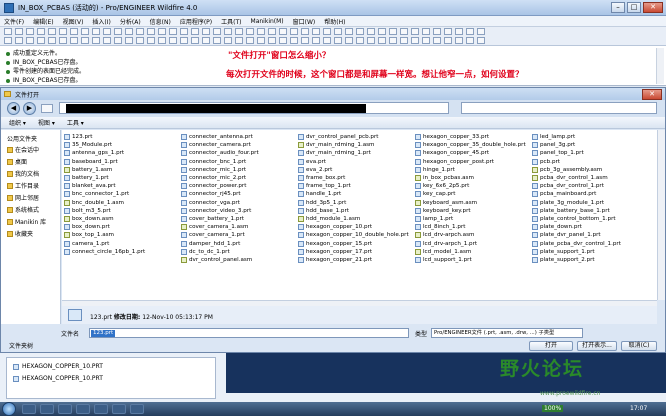 Image resolution: width=666 pixels, height=416 pixels. What do you see at coordinates (241, 235) in the screenshot?
I see `file-item: cover_camera_1.prt` at bounding box center [241, 235].